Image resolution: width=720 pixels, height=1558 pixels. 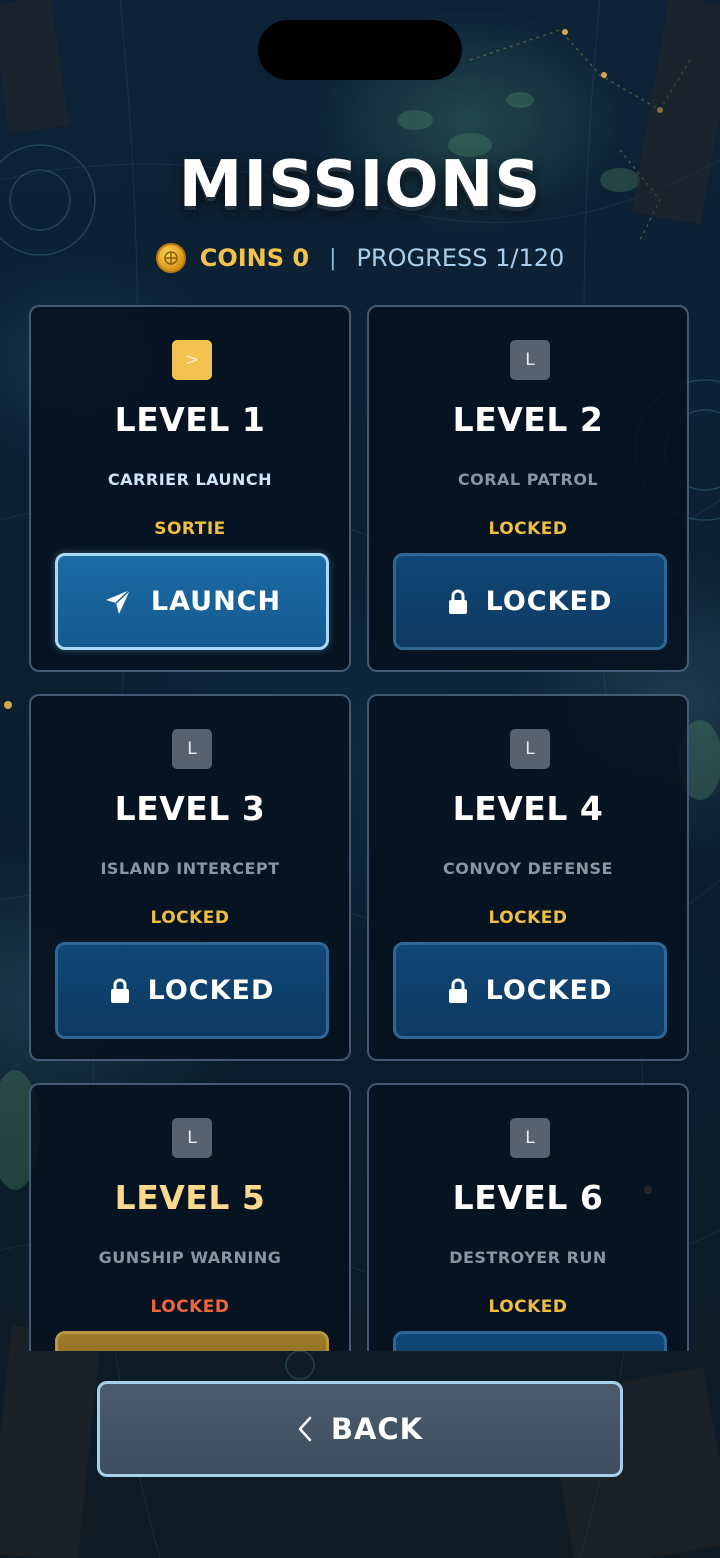 I want to click on level-title: LEVEL 2, so click(x=528, y=419).